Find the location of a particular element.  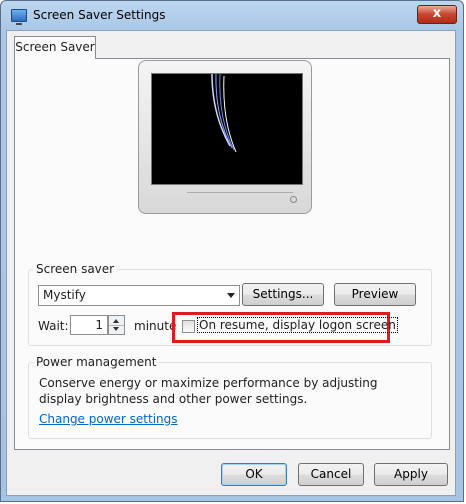

tab-screen-saver: Screen Saver is located at coordinates (55, 47).